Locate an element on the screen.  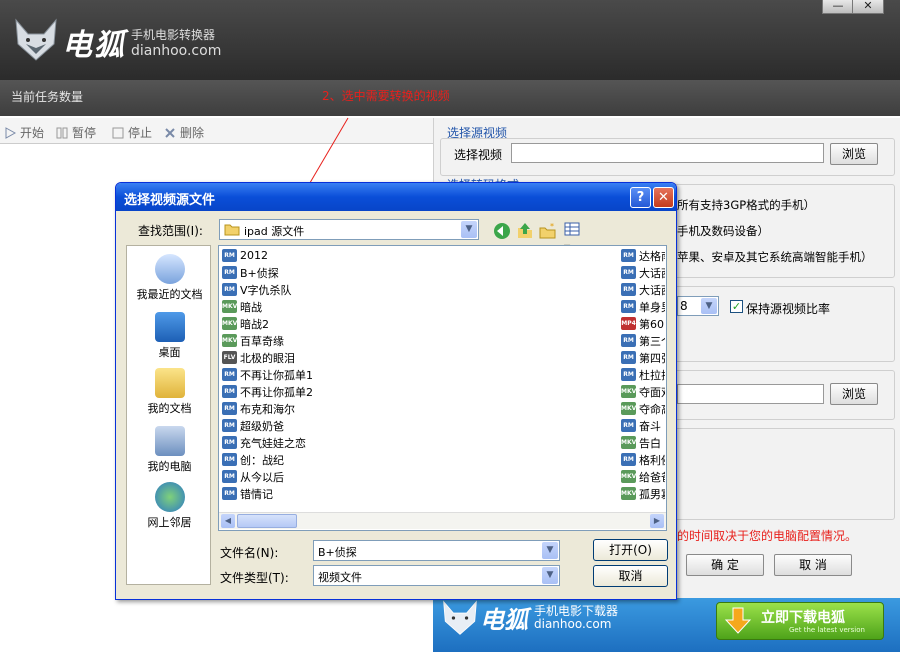
file-item: MP4第601 is located at coordinates (643, 323).